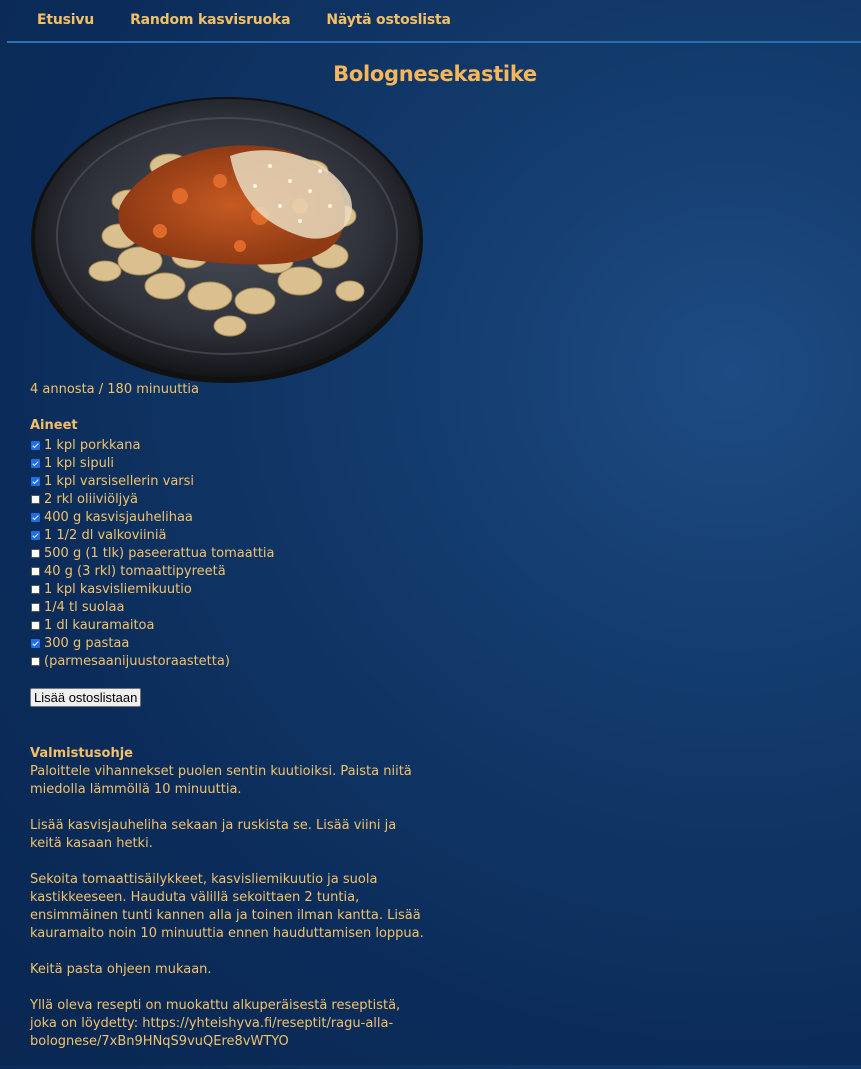 This screenshot has width=861, height=1069. Describe the element at coordinates (152, 499) in the screenshot. I see `ingredient-item: 2 rkl oliiviöljyä` at that location.